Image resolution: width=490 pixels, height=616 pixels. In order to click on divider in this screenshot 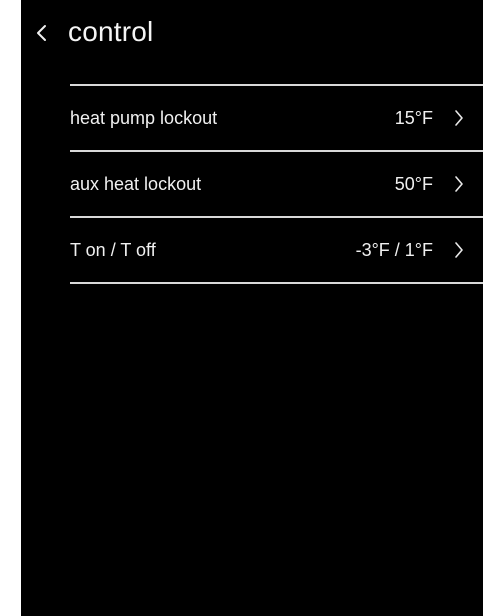, I will do `click(276, 283)`.